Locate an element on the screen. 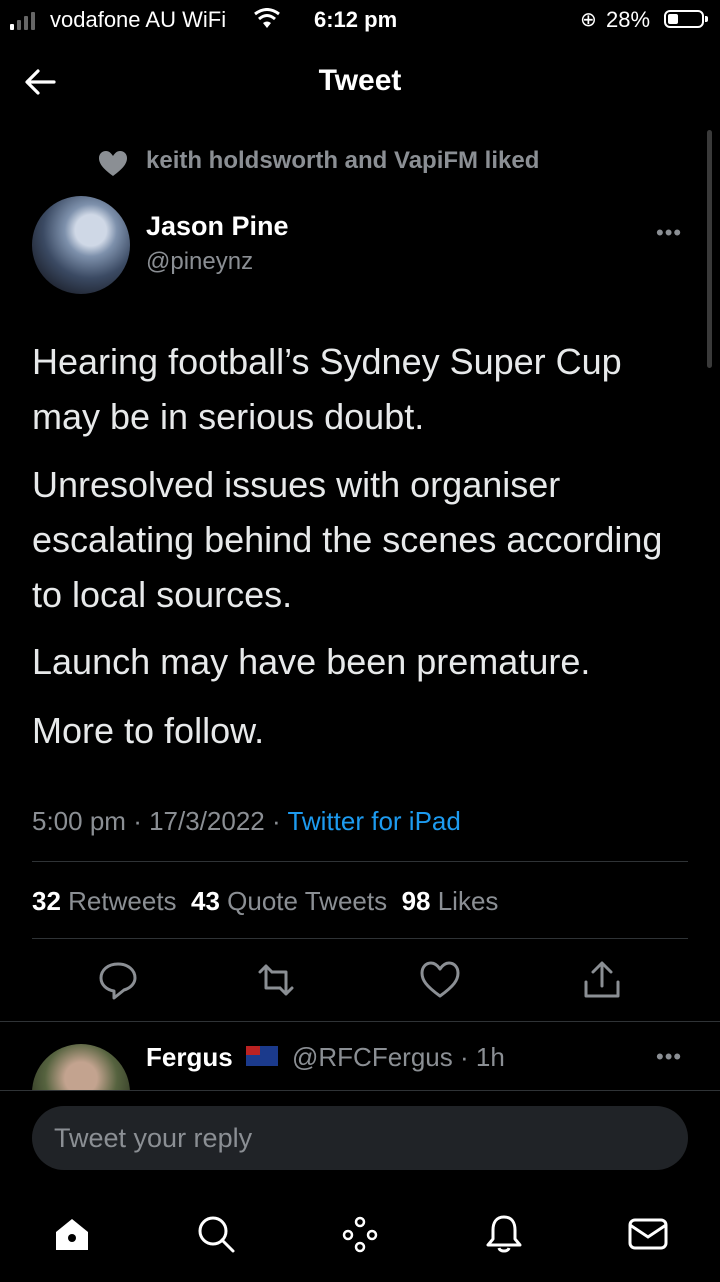 Image resolution: width=720 pixels, height=1282 pixels. likes-stat: 98 Likes is located at coordinates (450, 901).